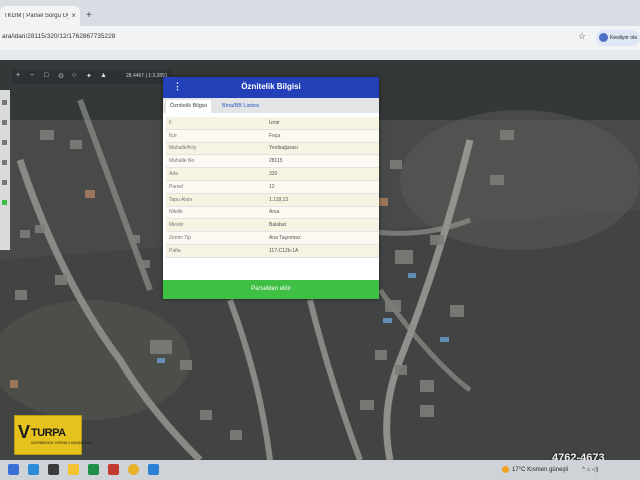 The height and width of the screenshot is (480, 640). I want to click on table-row: Ada 320, so click(272, 174).